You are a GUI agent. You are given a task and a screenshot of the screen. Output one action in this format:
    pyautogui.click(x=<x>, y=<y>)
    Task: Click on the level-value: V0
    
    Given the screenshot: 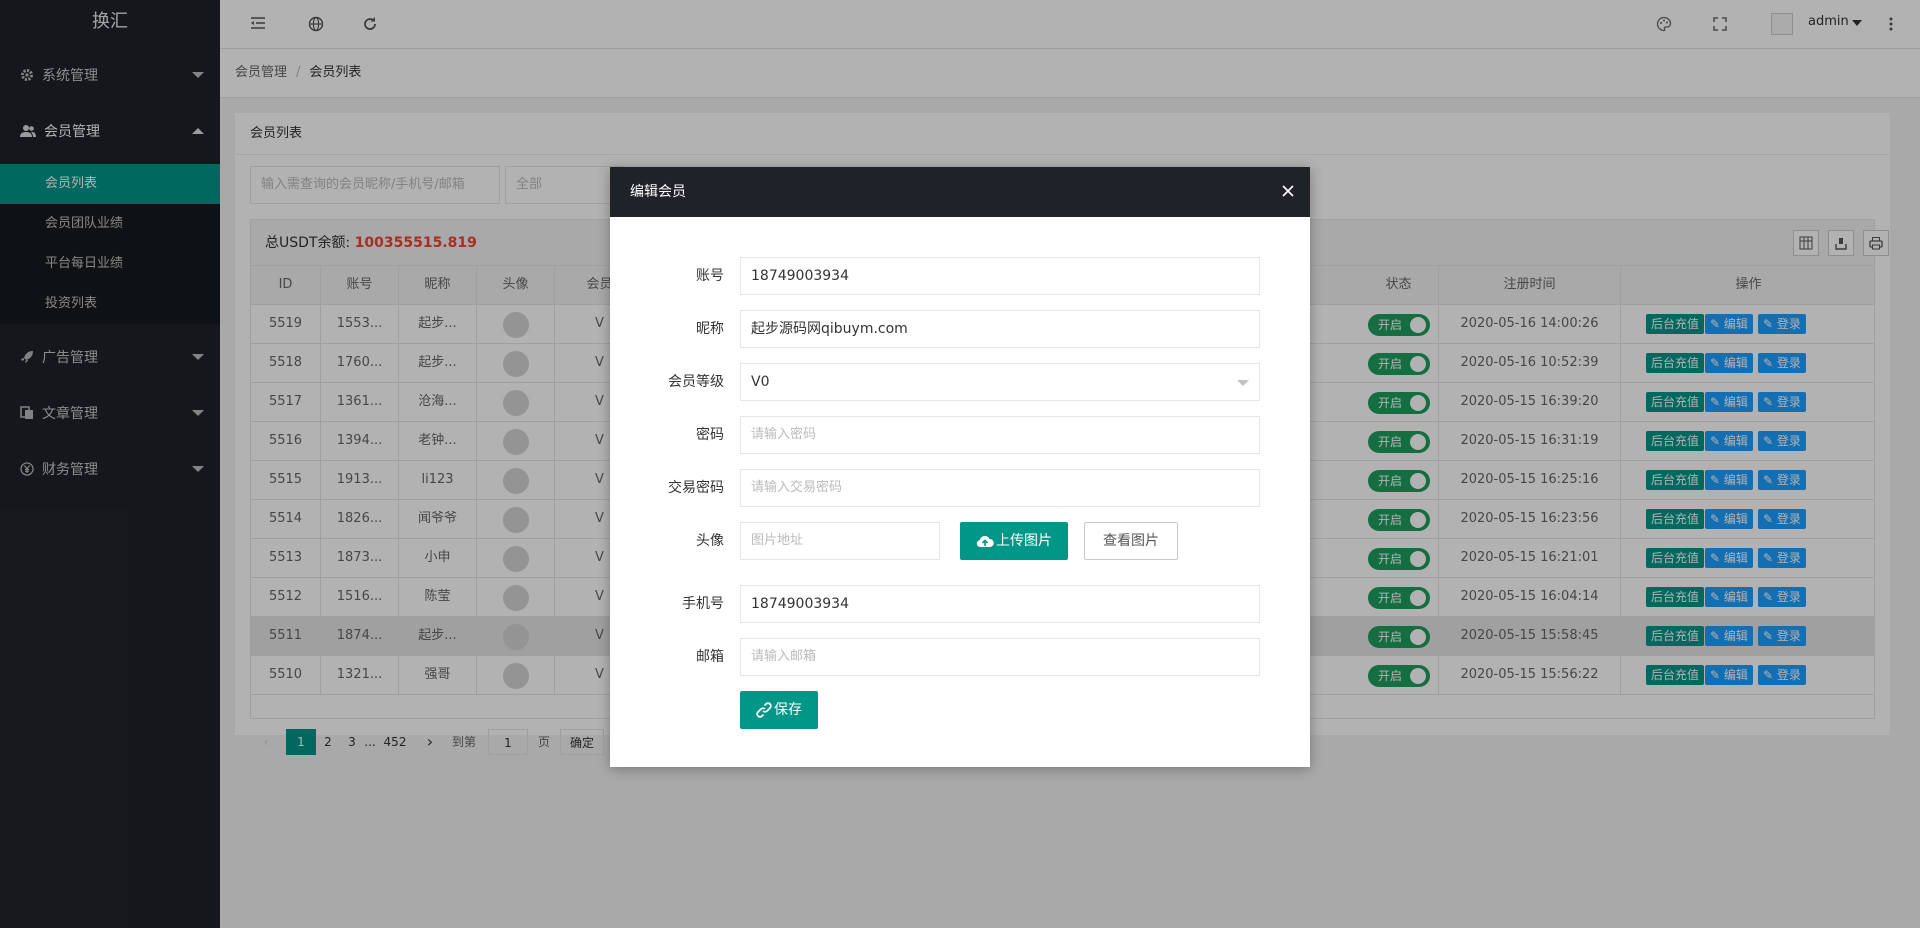 What is the action you would take?
    pyautogui.click(x=760, y=382)
    